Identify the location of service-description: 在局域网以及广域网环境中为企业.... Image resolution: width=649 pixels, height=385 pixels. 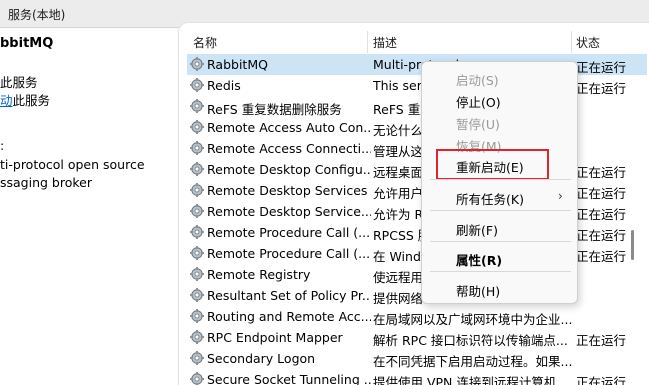
(473, 319).